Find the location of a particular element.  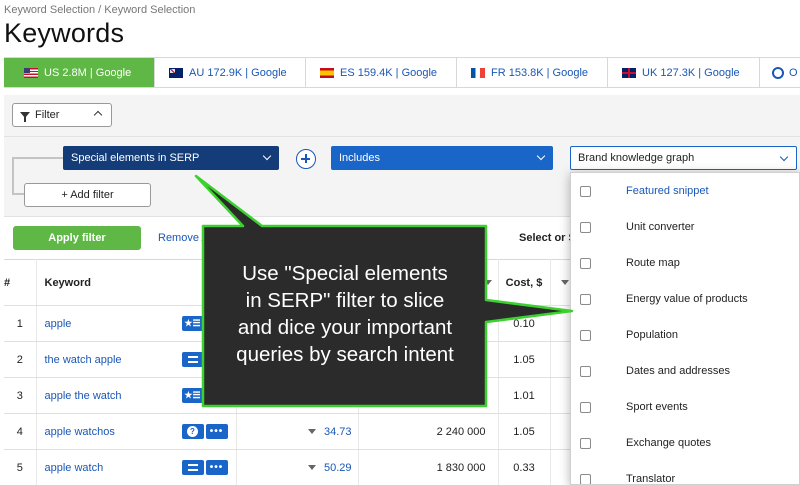

results-cell: 2 240 000 is located at coordinates (428, 431).